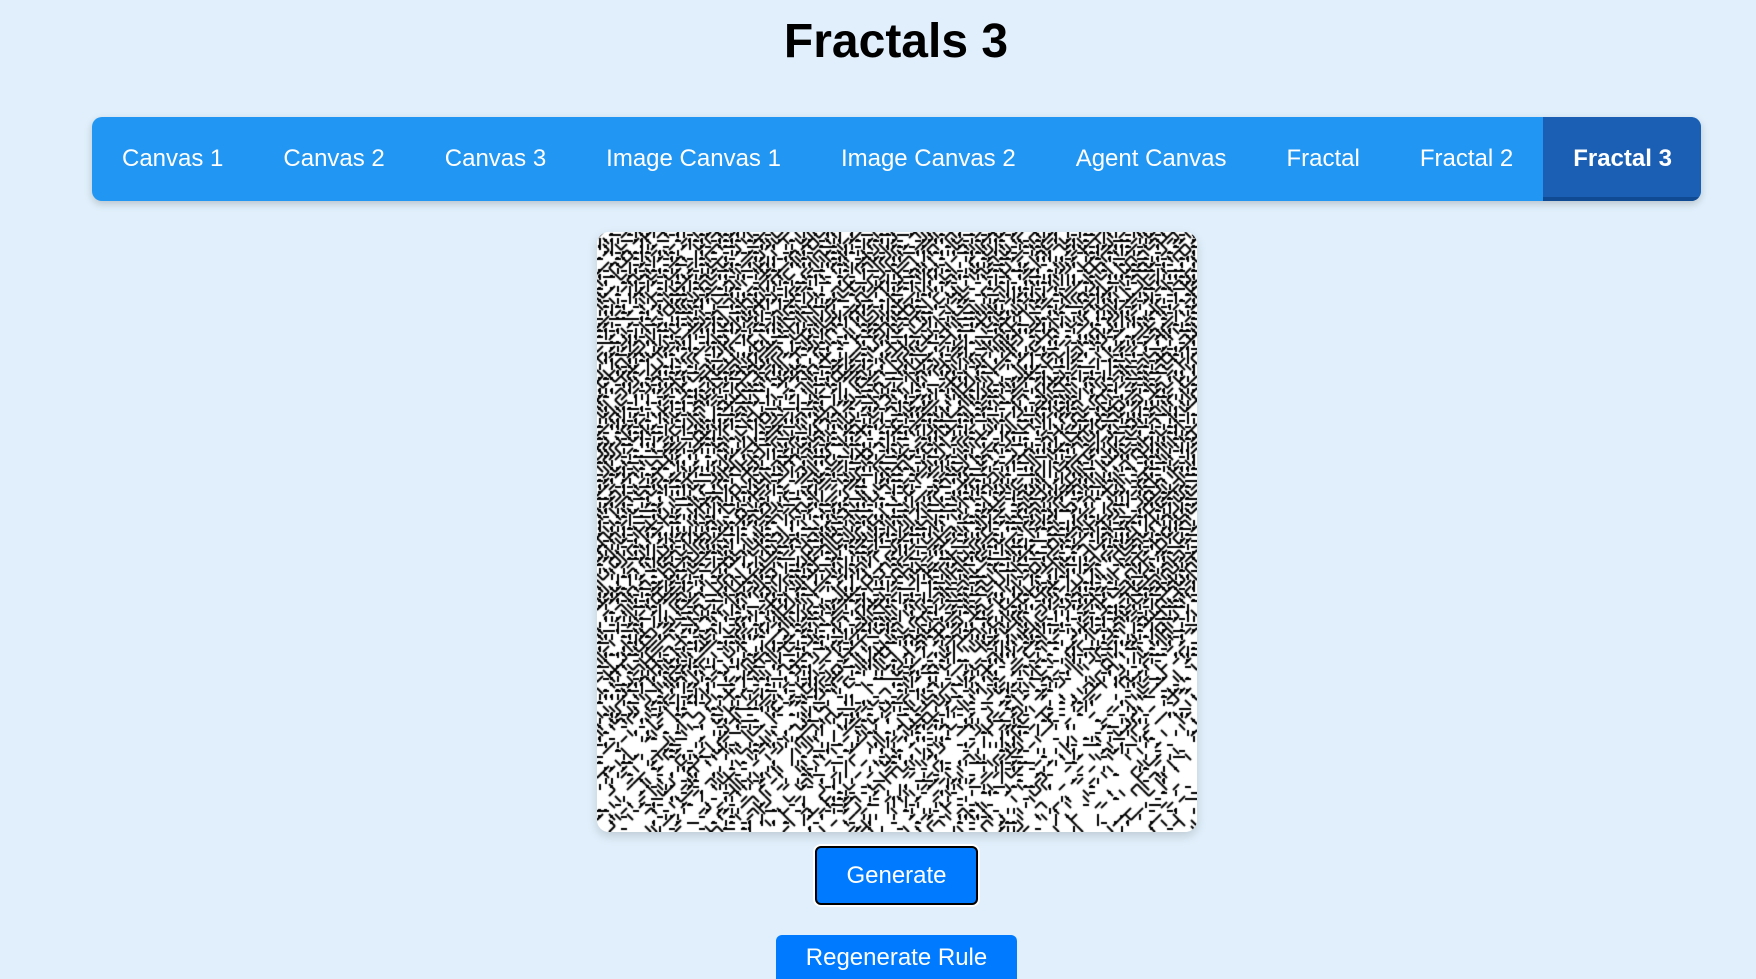 The height and width of the screenshot is (979, 1756). I want to click on tab-image-canvas-1: Image Canvas 1, so click(693, 159).